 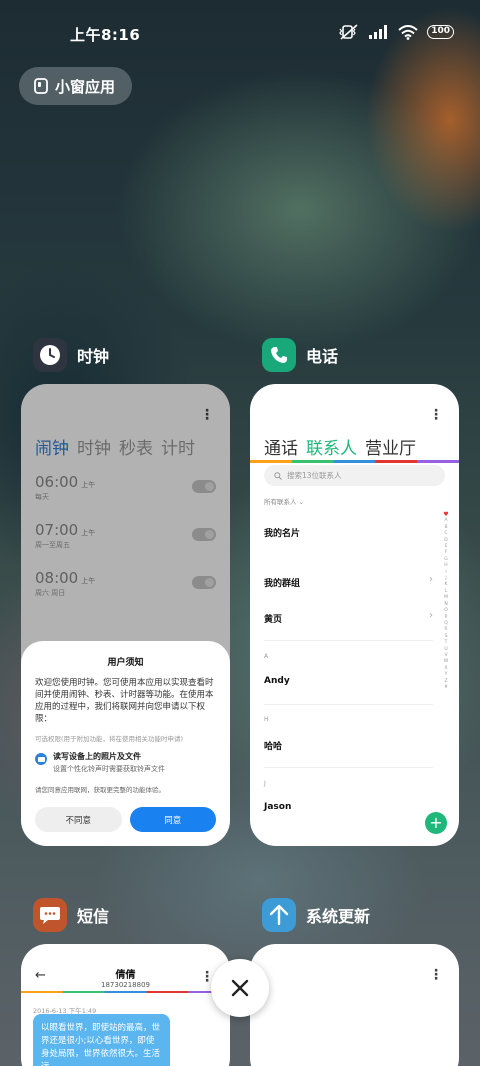 I want to click on search-icon, so click(x=278, y=475).